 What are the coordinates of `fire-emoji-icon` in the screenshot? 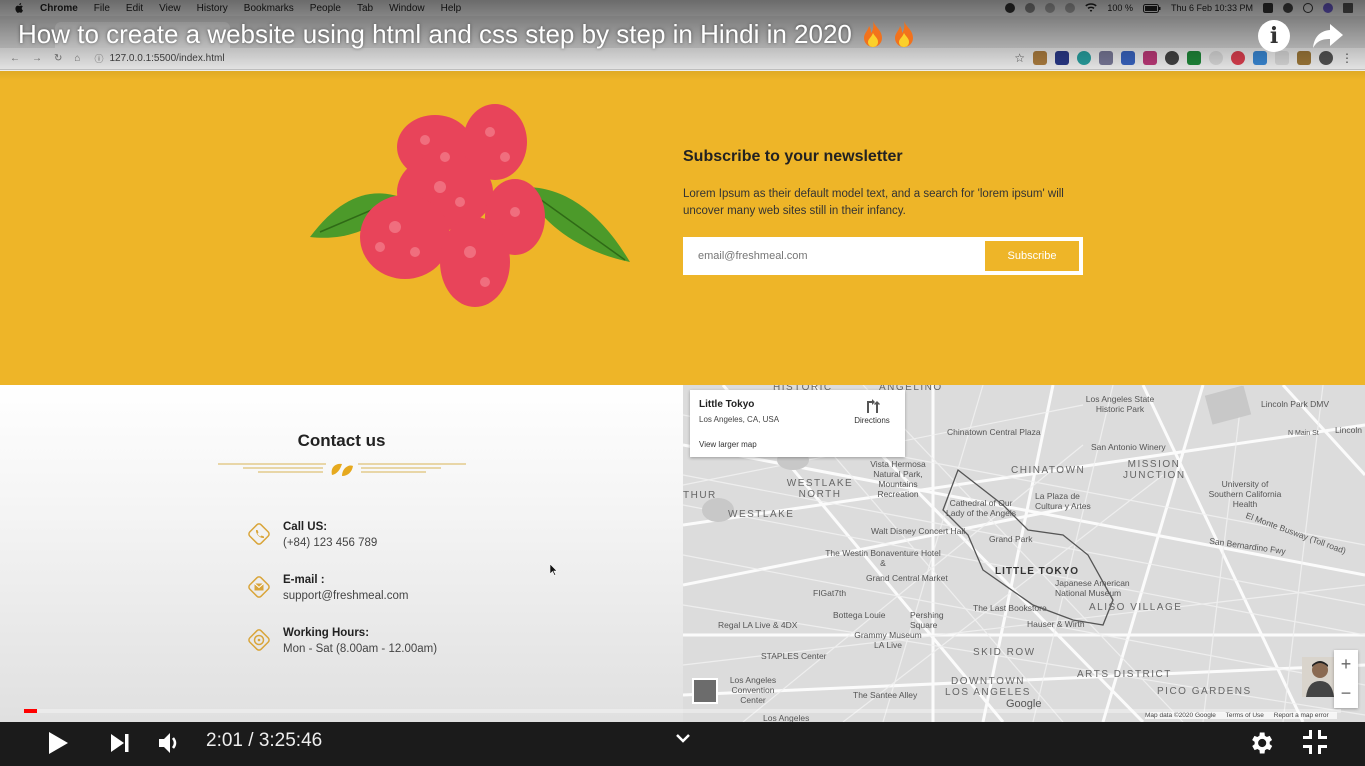 It's located at (873, 34).